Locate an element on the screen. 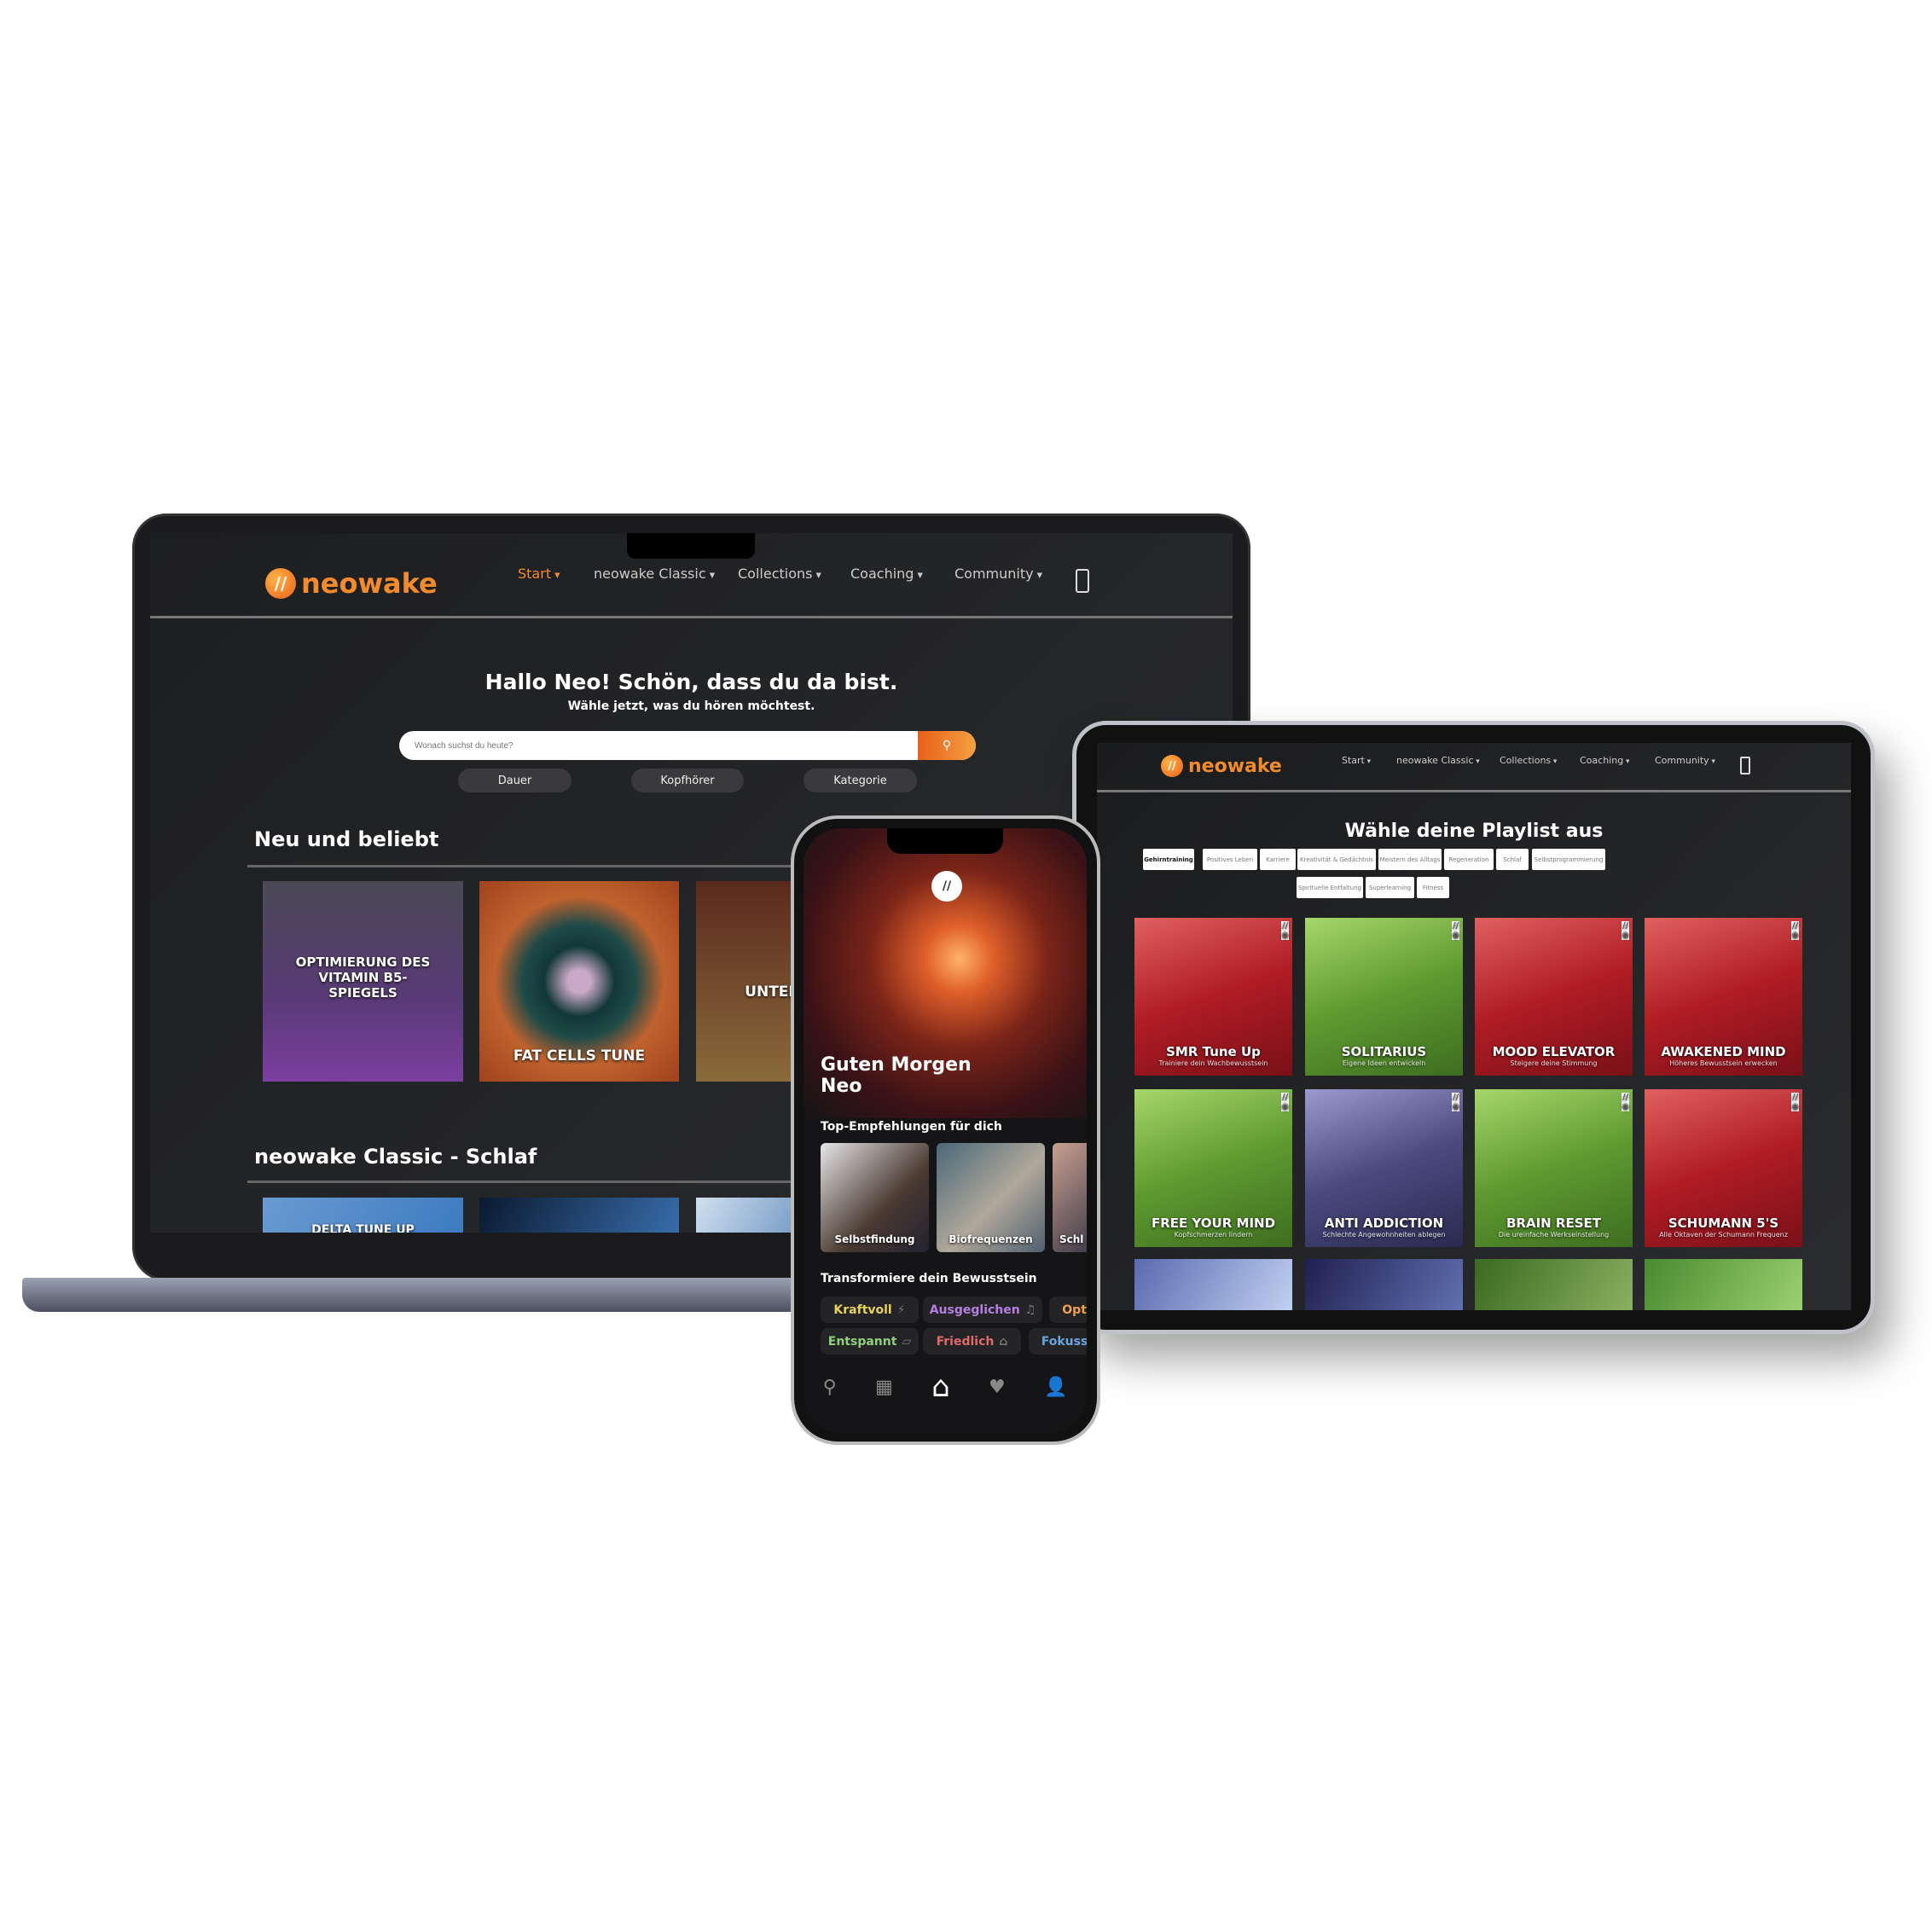  section-title-new: Neu und beliebt is located at coordinates (346, 839).